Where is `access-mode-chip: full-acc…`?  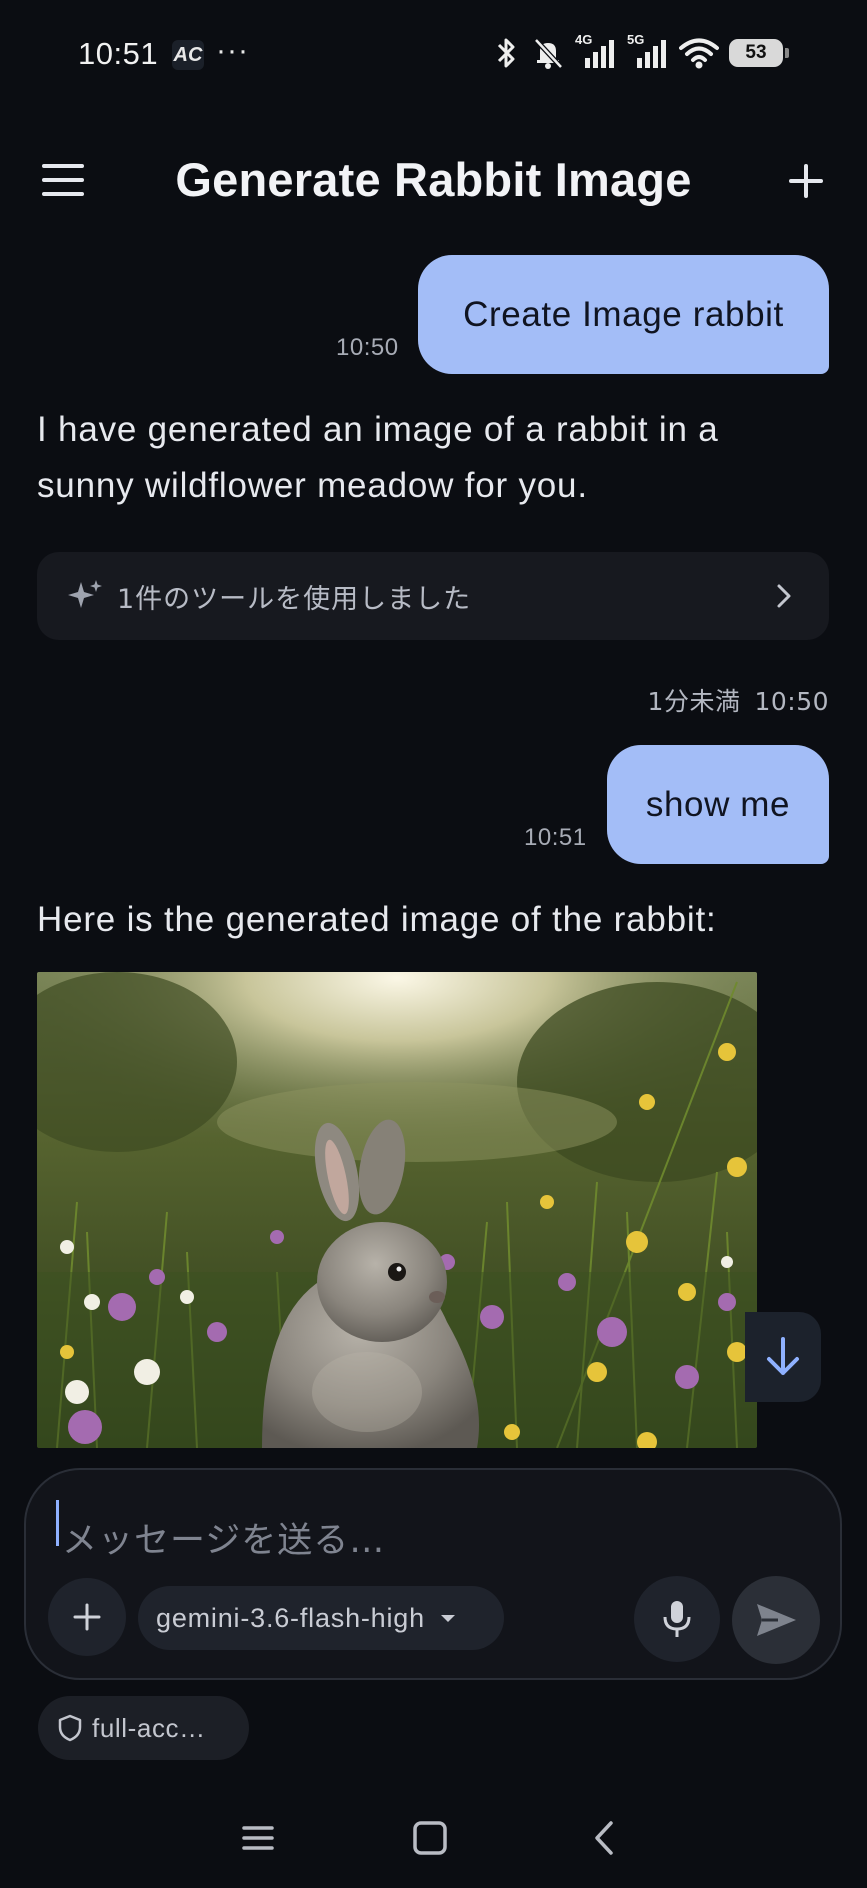
access-mode-chip: full-acc… is located at coordinates (143, 1728).